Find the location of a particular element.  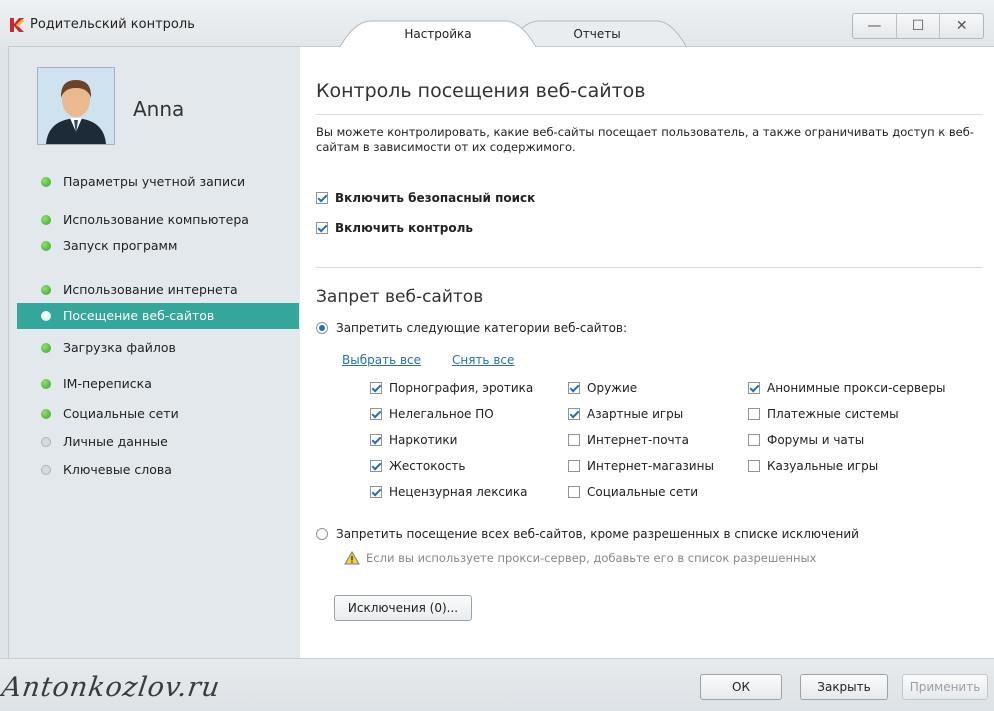

category-checkbox: Нелегальное ПО is located at coordinates (432, 414).